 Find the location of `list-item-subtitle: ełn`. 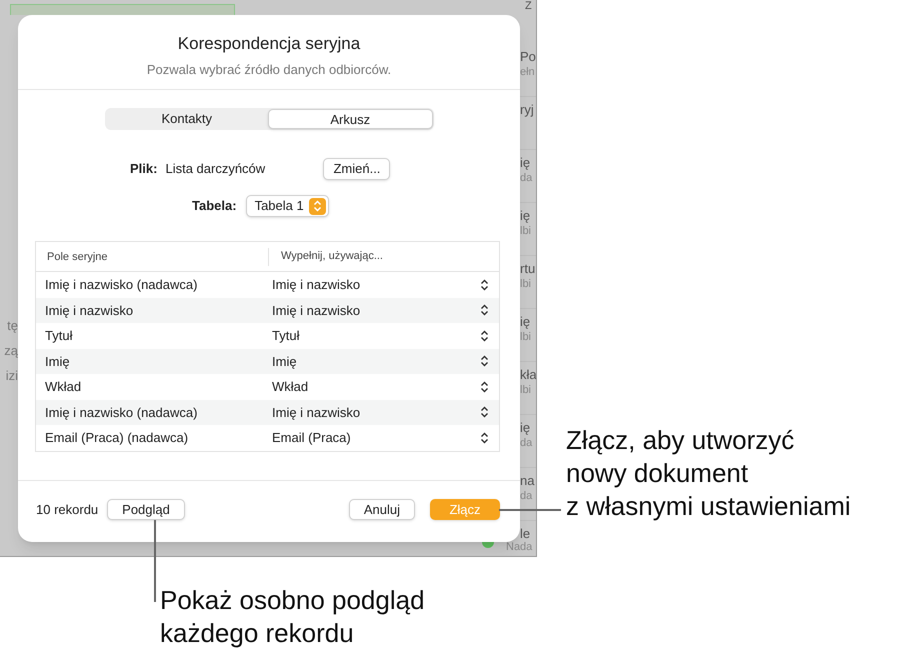

list-item-subtitle: ełn is located at coordinates (528, 72).